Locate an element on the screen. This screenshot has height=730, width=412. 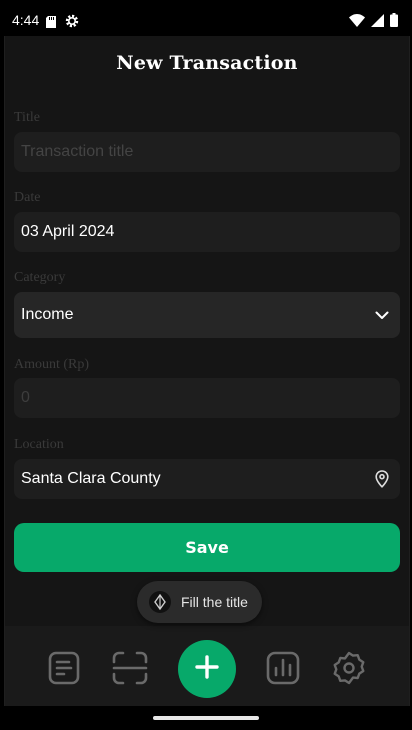
chevron-down-icon is located at coordinates (382, 315).